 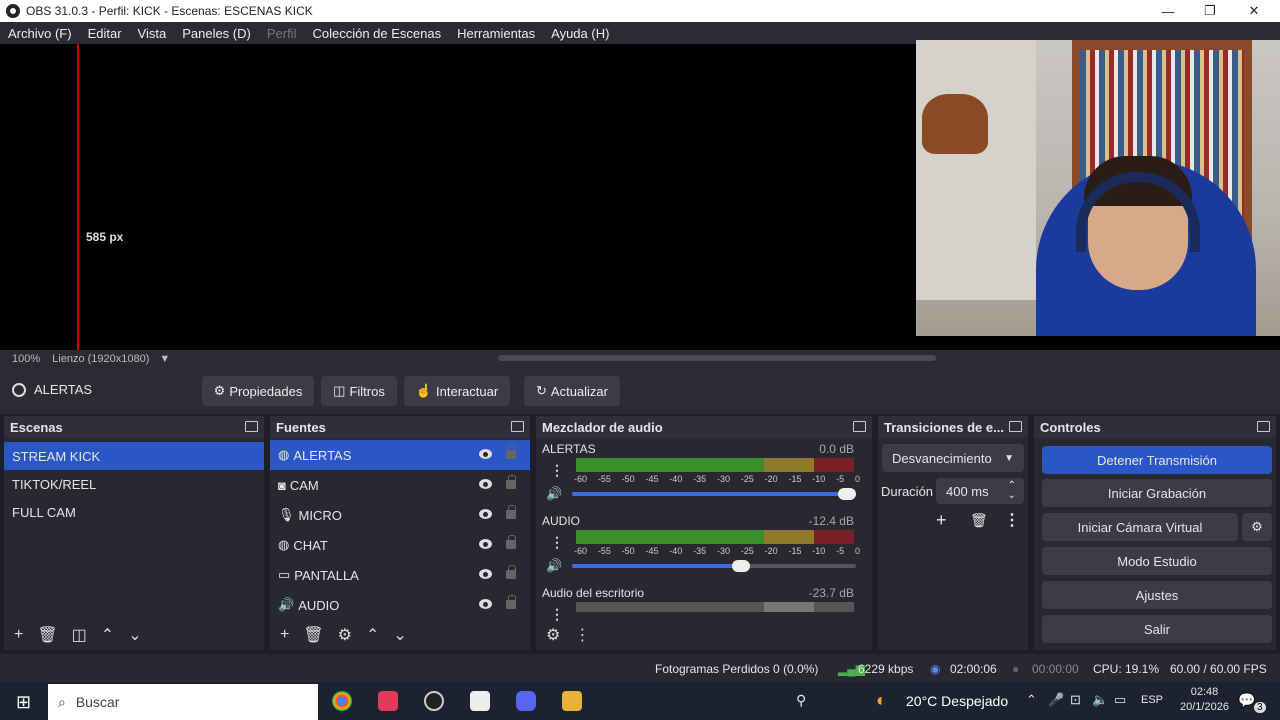 I want to click on weather-icon: ◐, so click(x=881, y=700).